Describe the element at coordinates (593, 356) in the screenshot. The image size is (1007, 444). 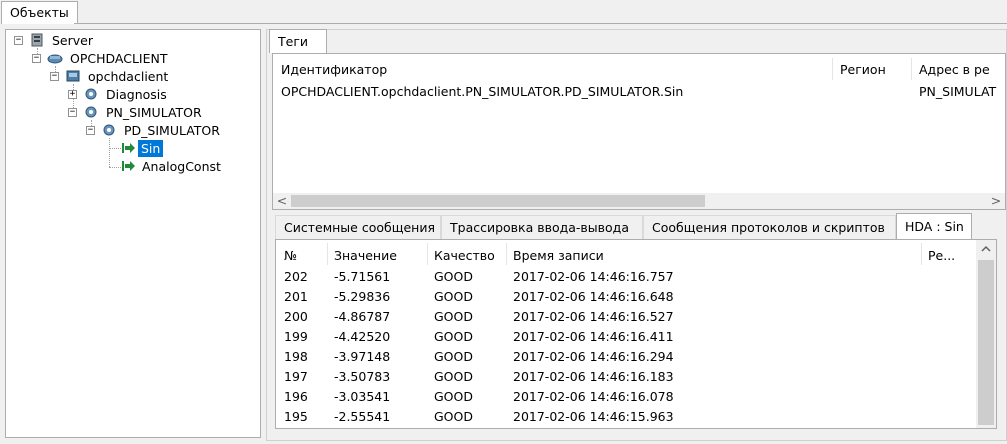
I see `cell-time: 2017-02-06 14:46:16.294` at that location.